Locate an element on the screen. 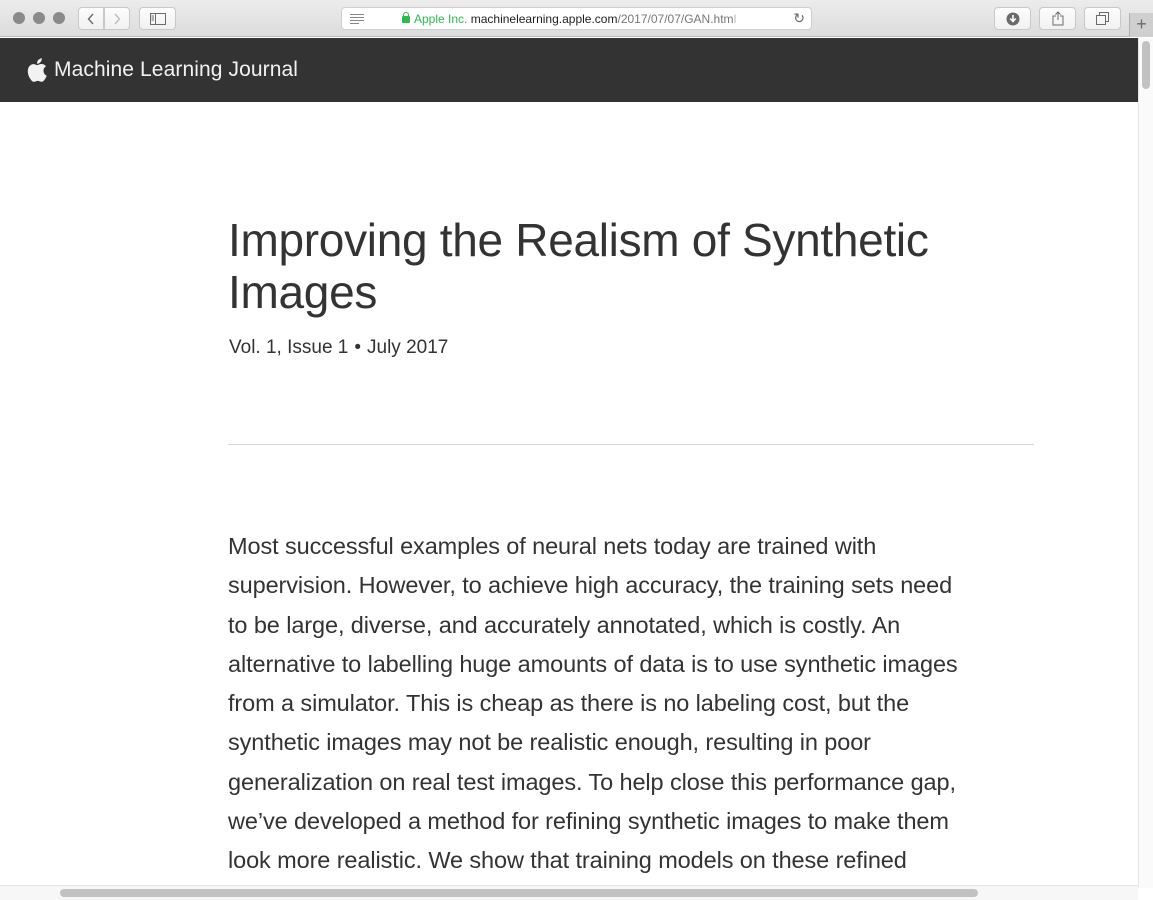 The height and width of the screenshot is (900, 1153). chevron-left-icon is located at coordinates (90, 18).